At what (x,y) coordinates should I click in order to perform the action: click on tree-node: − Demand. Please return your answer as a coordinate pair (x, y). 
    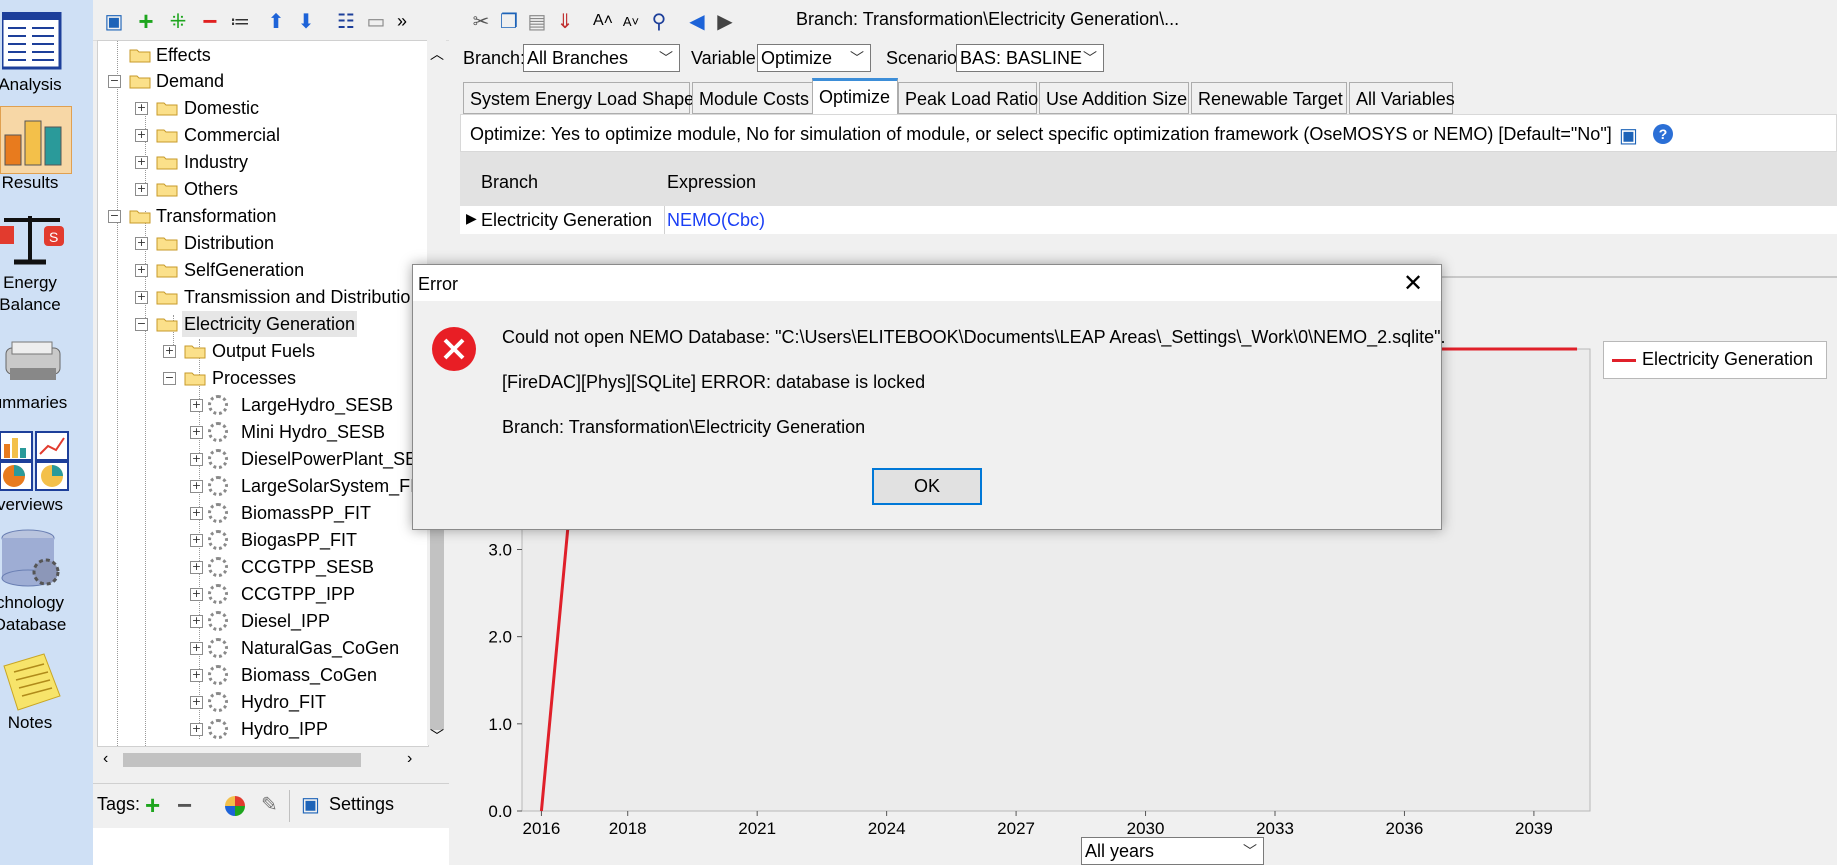
    Looking at the image, I should click on (258, 81).